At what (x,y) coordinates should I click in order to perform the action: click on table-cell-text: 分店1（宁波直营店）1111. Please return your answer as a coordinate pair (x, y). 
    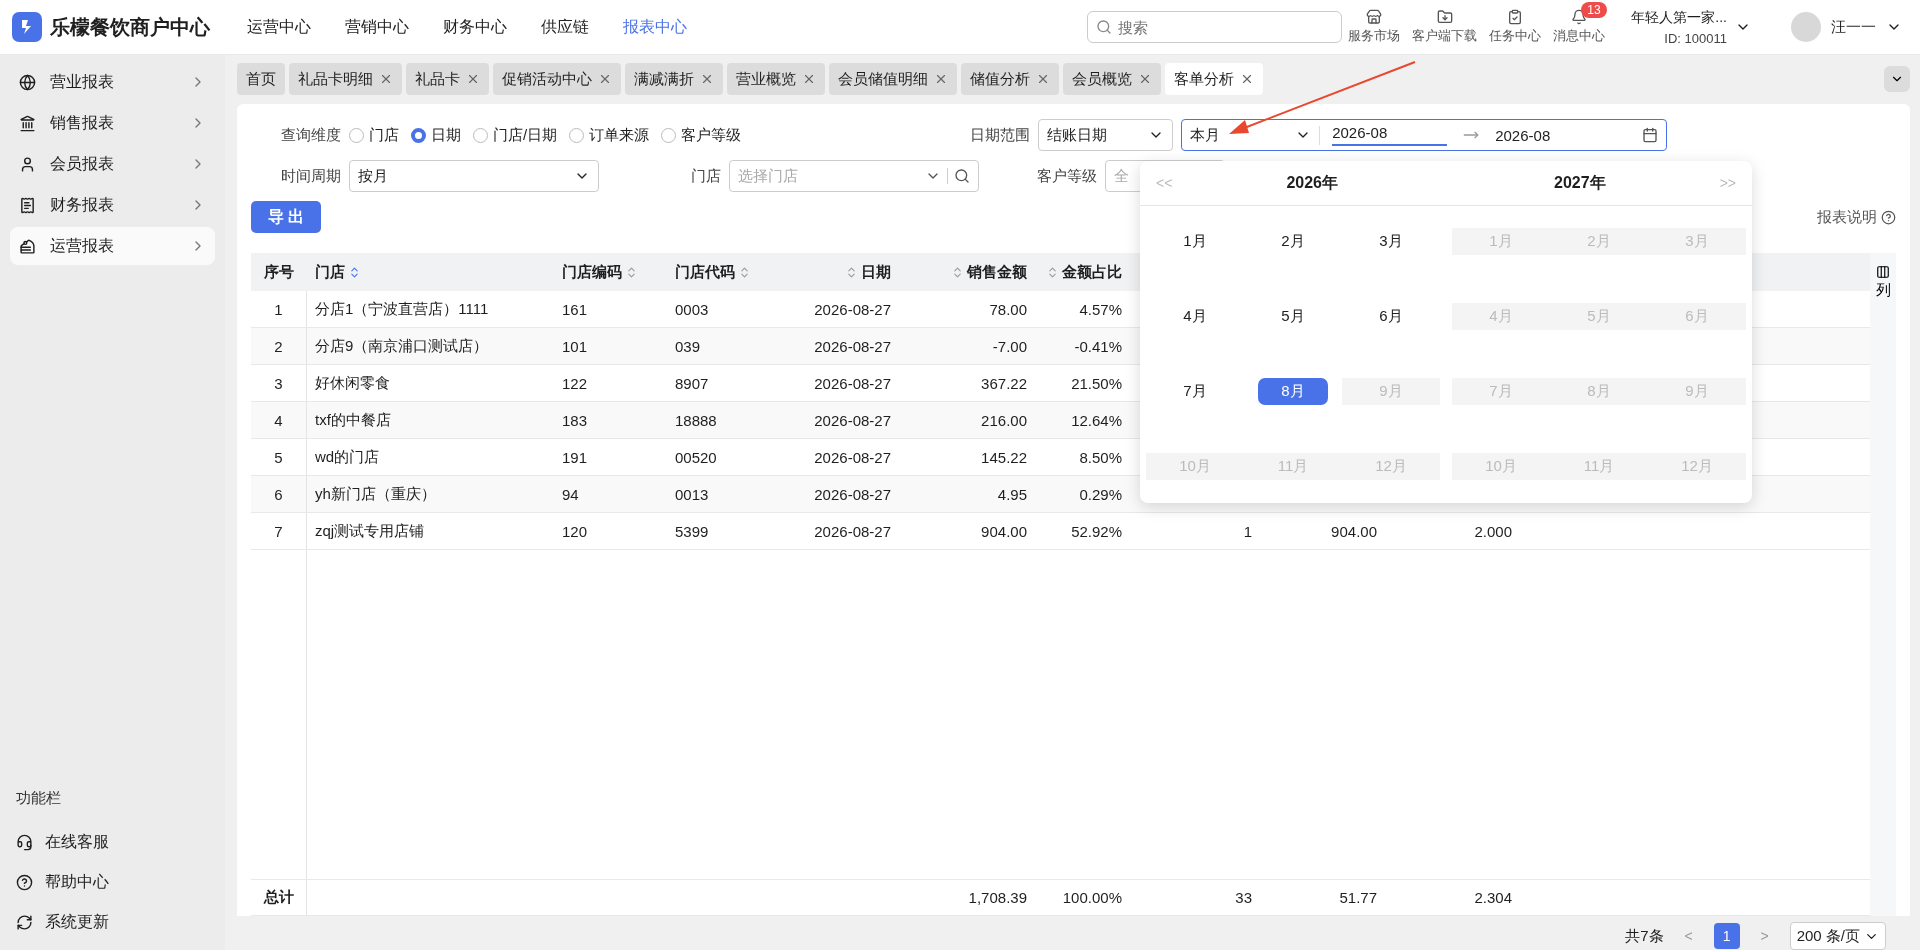
    Looking at the image, I should click on (402, 308).